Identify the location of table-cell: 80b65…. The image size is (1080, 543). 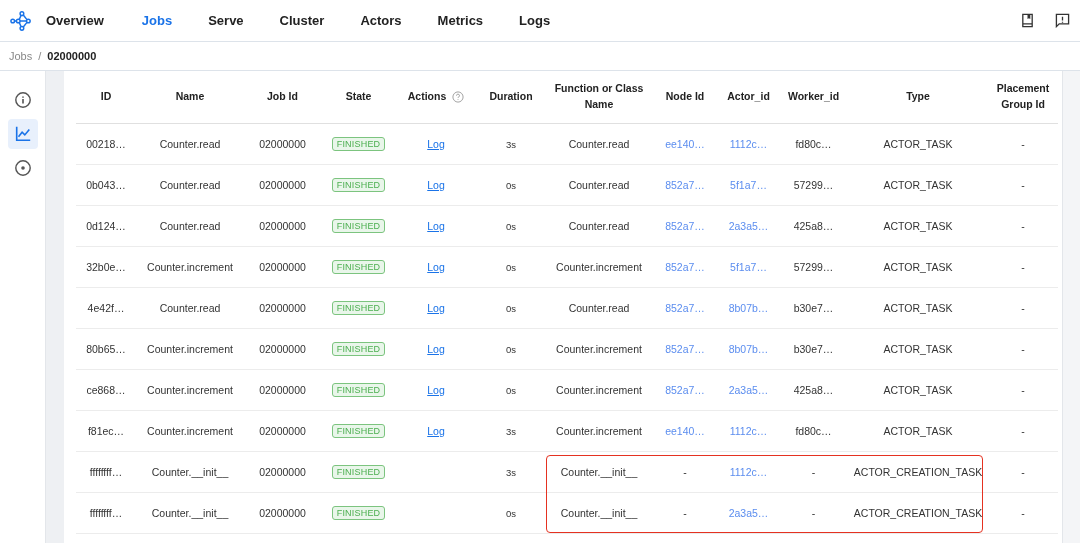
(106, 349).